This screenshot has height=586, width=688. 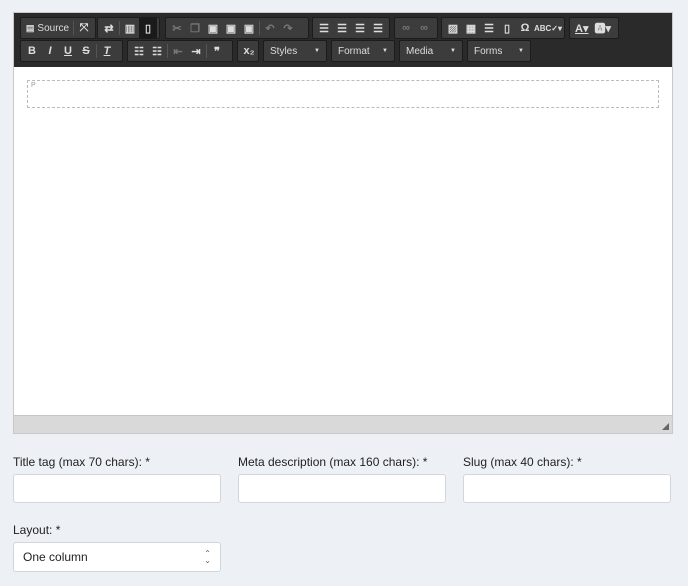 What do you see at coordinates (288, 28) in the screenshot?
I see `redo-button: ↷` at bounding box center [288, 28].